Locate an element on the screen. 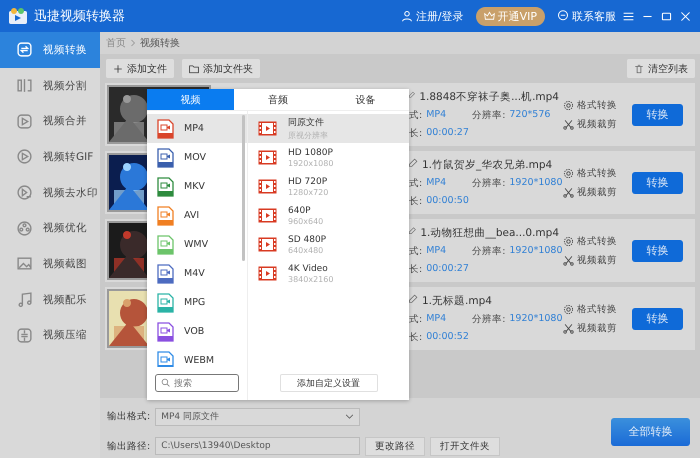 The height and width of the screenshot is (458, 700). sidebar-item: 视频转GIF is located at coordinates (50, 157).